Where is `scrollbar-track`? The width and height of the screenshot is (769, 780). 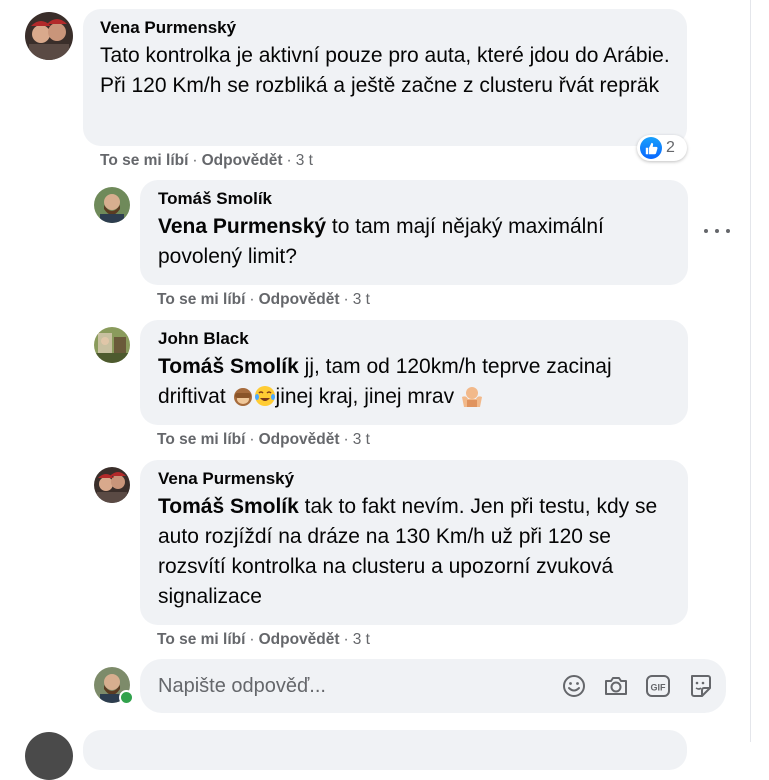 scrollbar-track is located at coordinates (759, 371).